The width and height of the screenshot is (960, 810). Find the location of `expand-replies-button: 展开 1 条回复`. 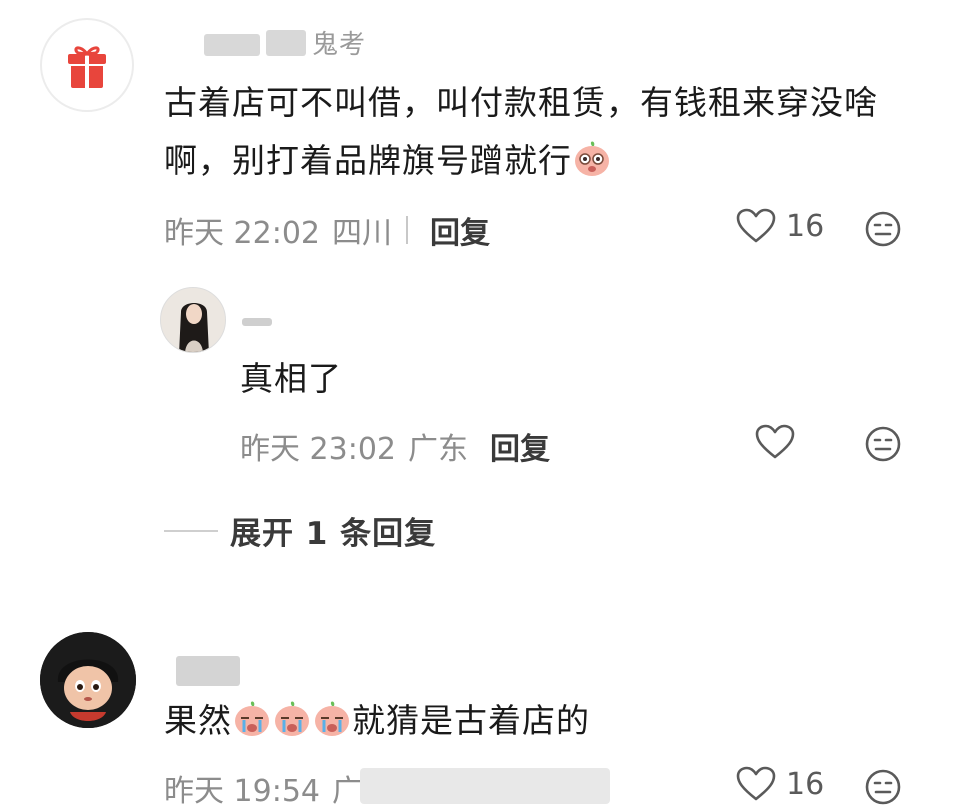

expand-replies-button: 展开 1 条回复 is located at coordinates (300, 530).